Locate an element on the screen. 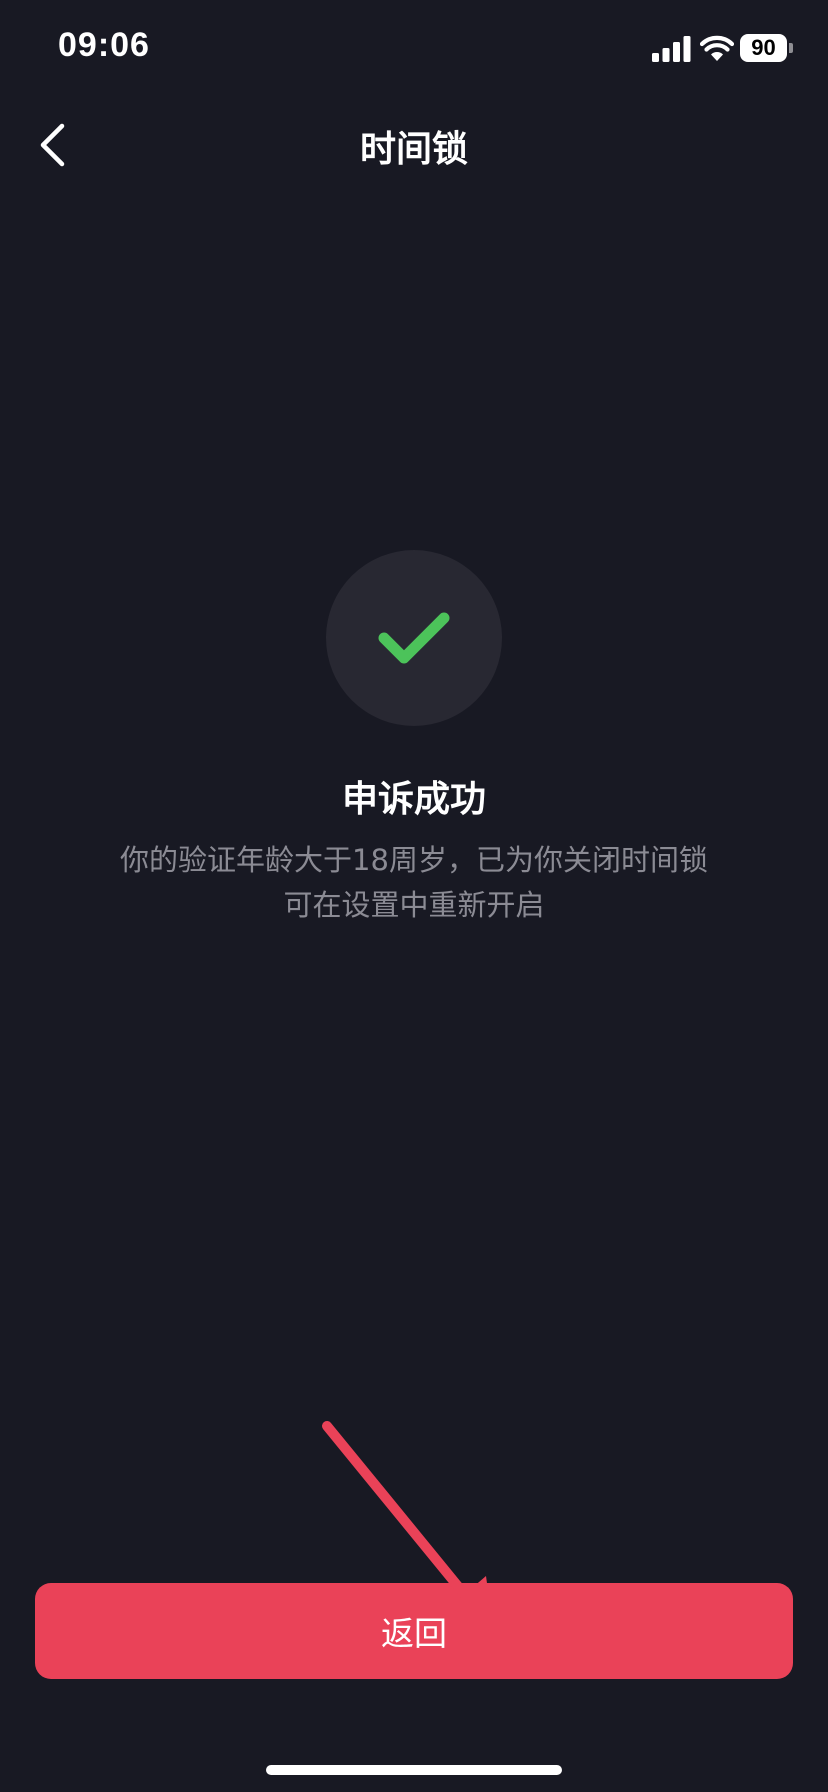 The width and height of the screenshot is (828, 1792). result-description-line2: 可在设置中重新开启 is located at coordinates (414, 905).